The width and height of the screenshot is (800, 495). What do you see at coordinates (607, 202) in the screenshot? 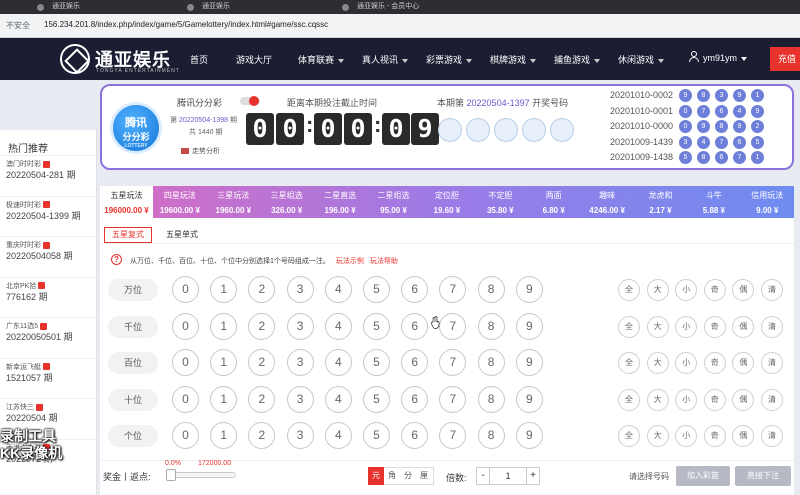
I see `play-tab: 趣味 4246.00 ¥` at bounding box center [607, 202].